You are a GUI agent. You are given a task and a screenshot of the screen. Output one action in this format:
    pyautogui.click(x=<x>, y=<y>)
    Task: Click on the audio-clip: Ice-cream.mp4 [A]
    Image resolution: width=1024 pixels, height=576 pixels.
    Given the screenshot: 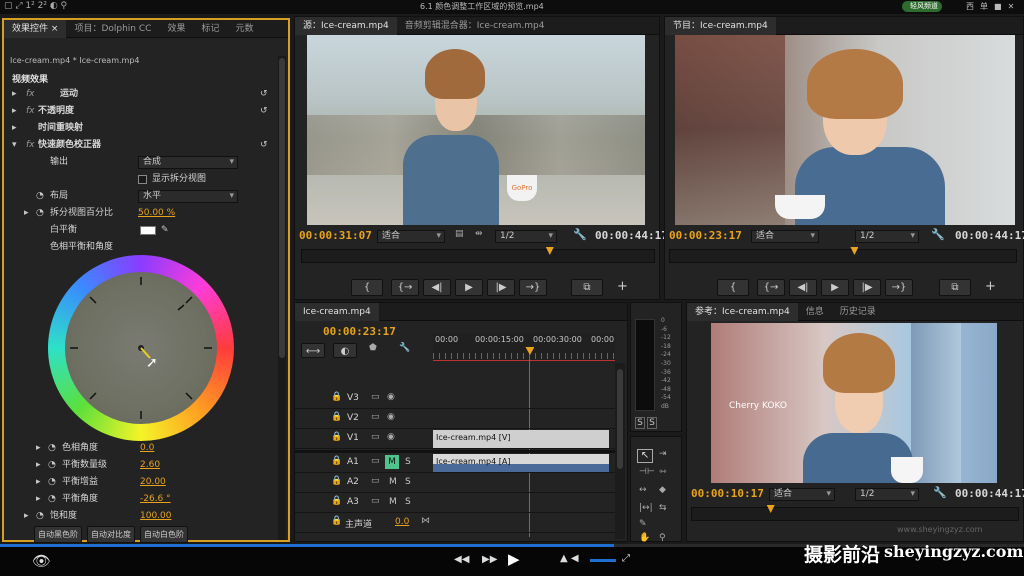 What is the action you would take?
    pyautogui.click(x=521, y=463)
    